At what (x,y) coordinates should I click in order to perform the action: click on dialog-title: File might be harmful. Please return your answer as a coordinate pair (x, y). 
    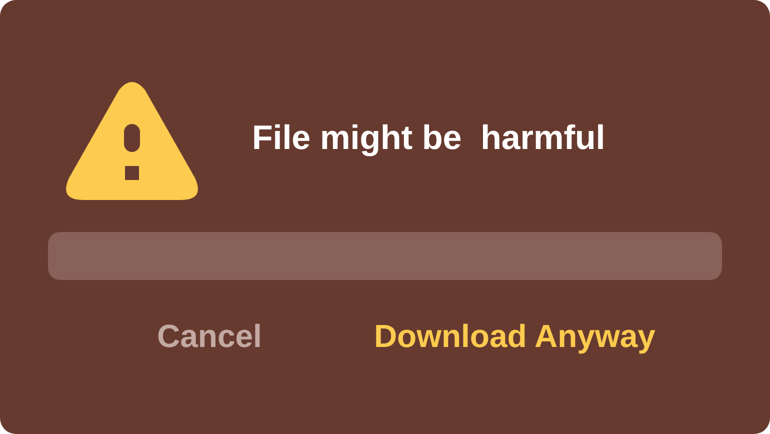
    Looking at the image, I should click on (429, 138).